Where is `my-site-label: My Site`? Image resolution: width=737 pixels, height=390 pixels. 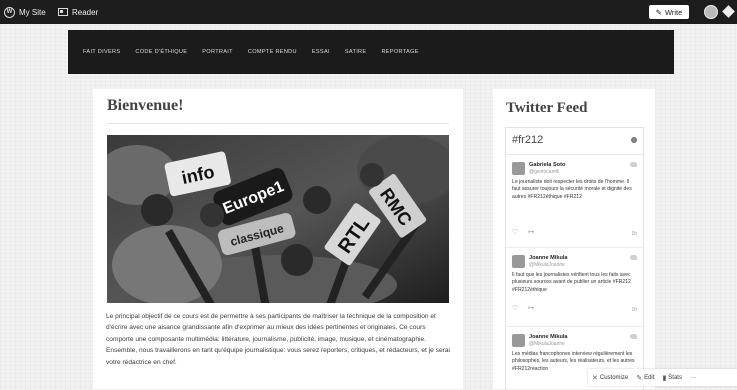 my-site-label: My Site is located at coordinates (32, 12).